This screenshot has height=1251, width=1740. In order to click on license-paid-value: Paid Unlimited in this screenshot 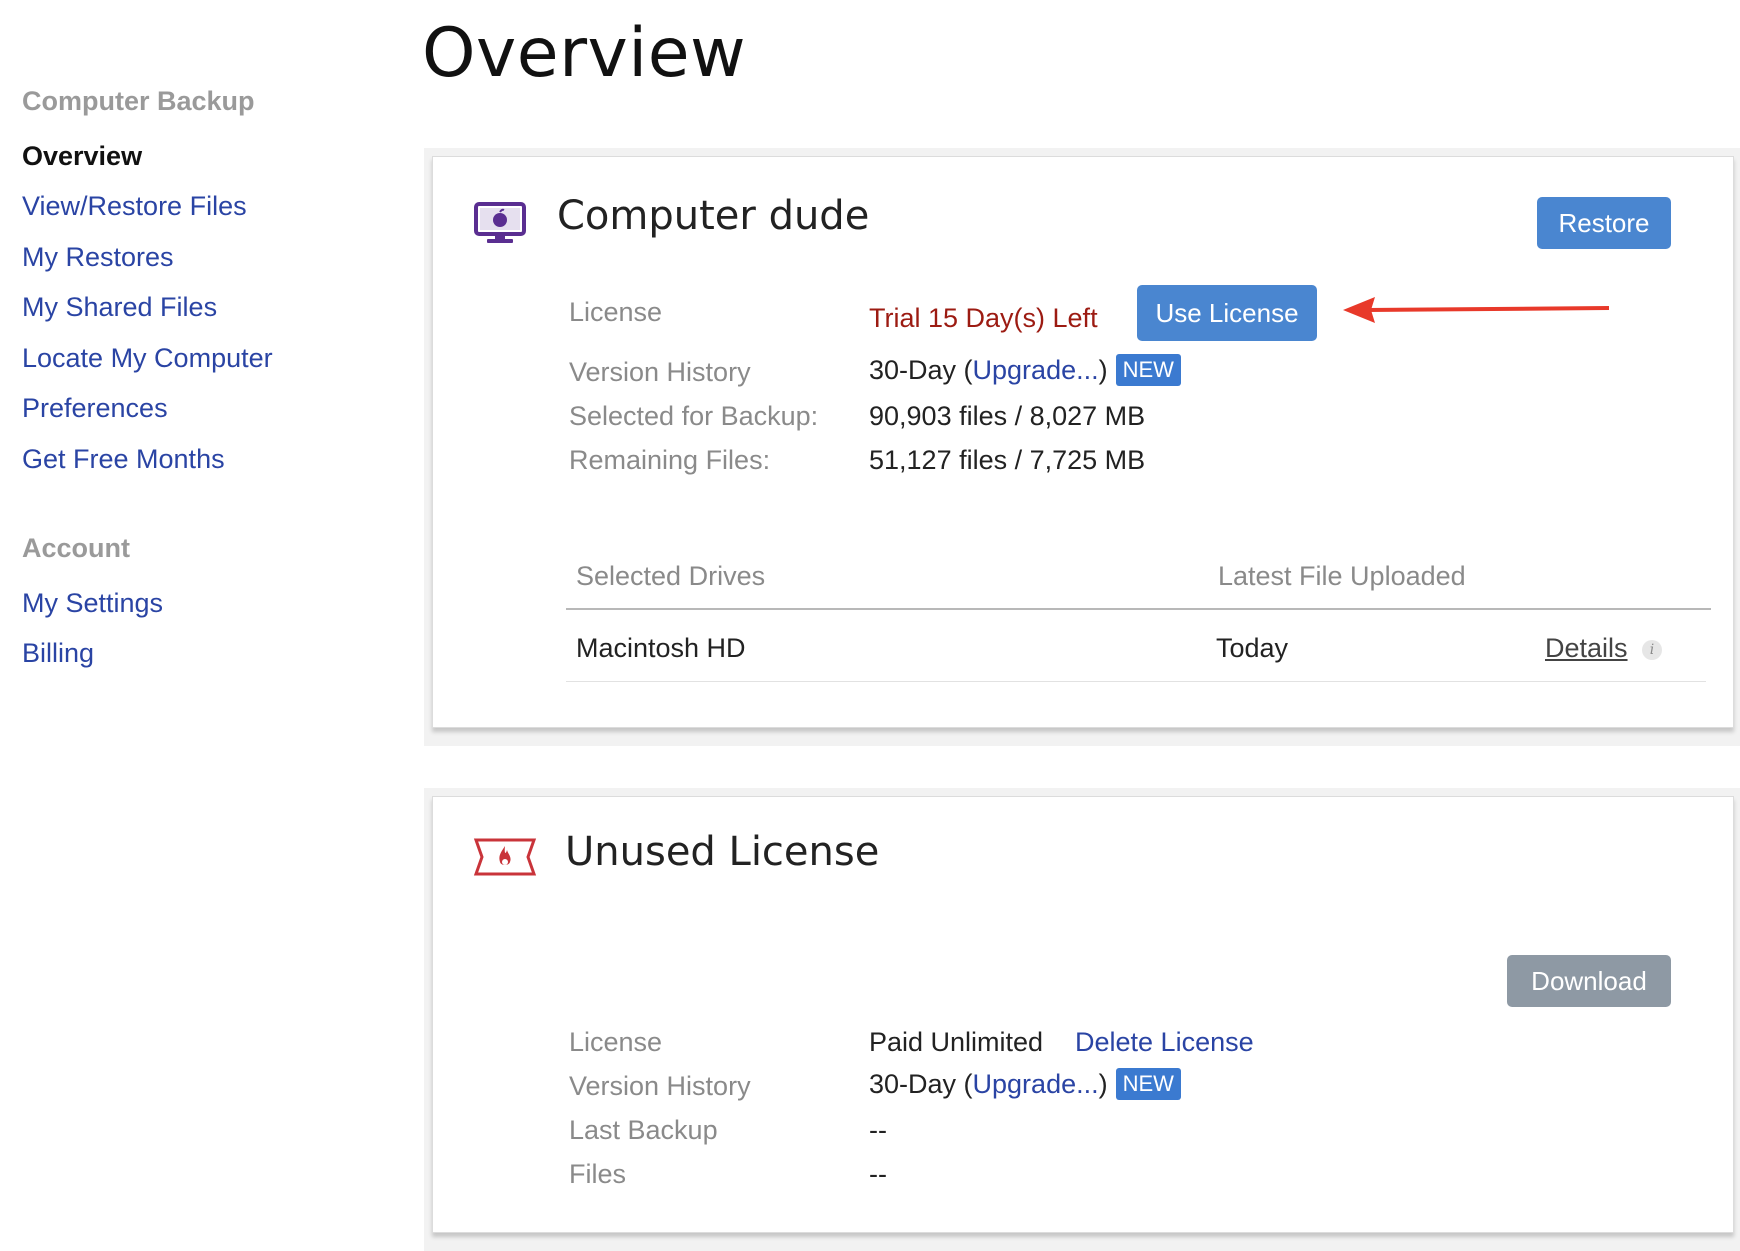, I will do `click(956, 1042)`.